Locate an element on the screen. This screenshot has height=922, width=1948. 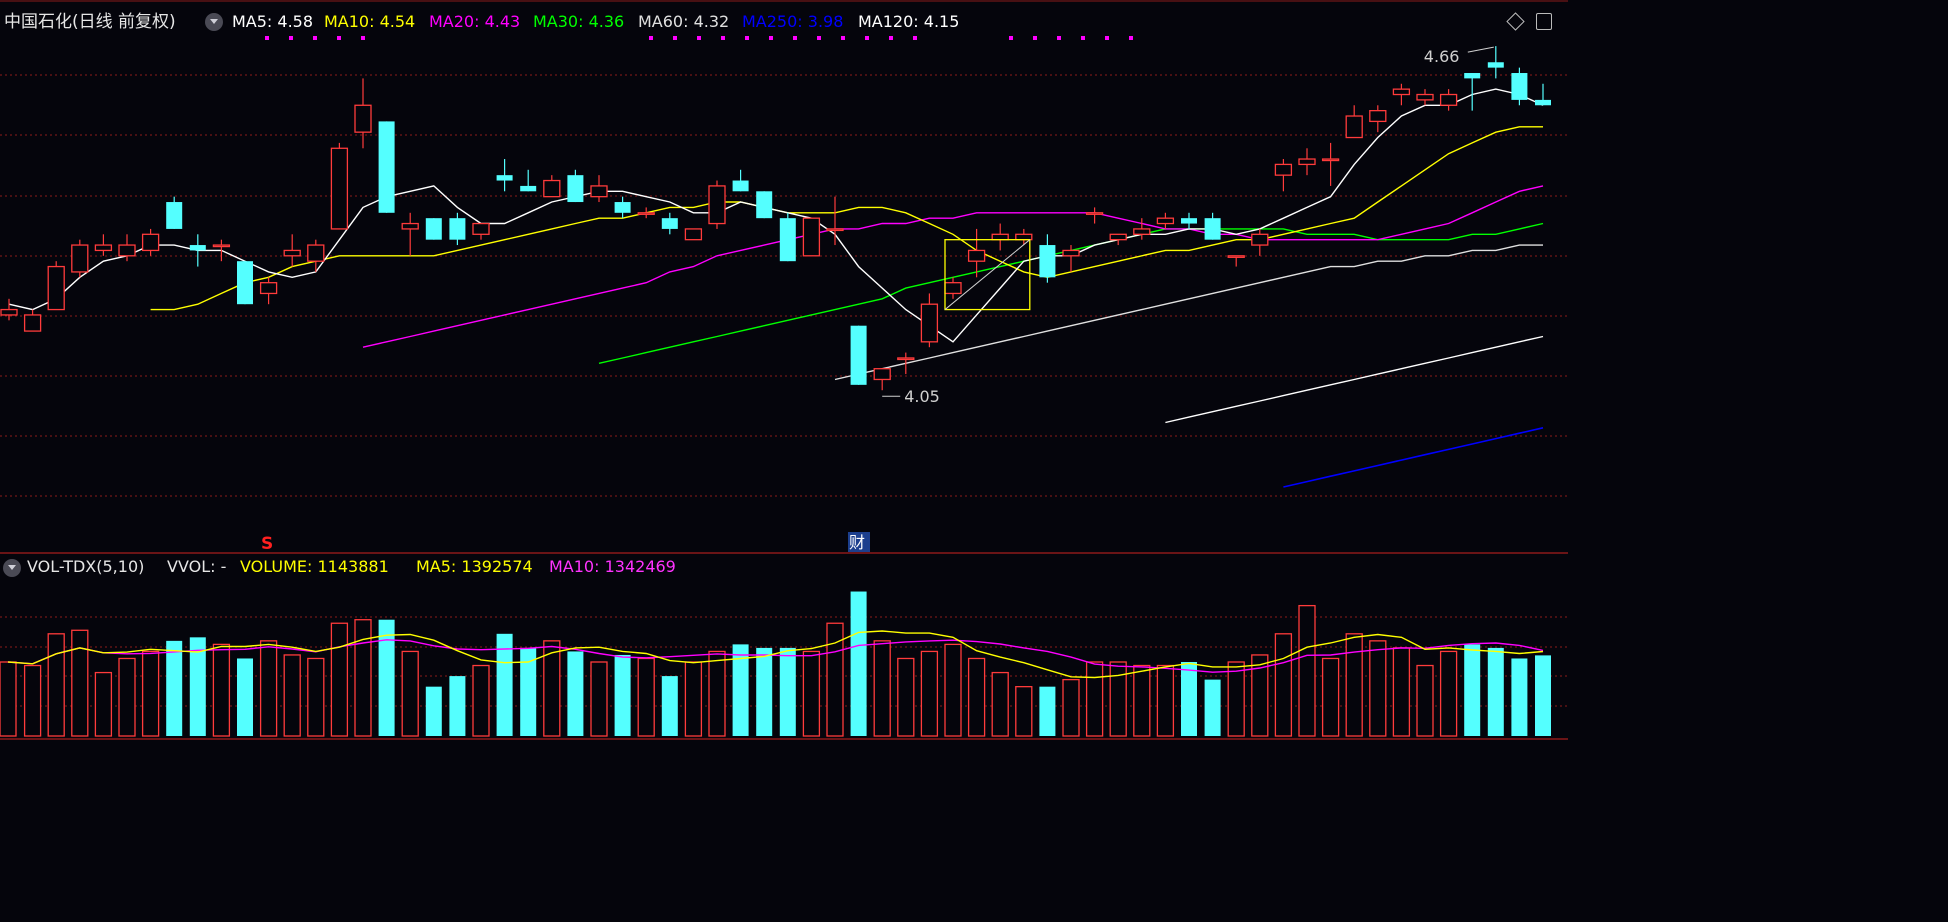
volume-bars-layer is located at coordinates (775, 664).